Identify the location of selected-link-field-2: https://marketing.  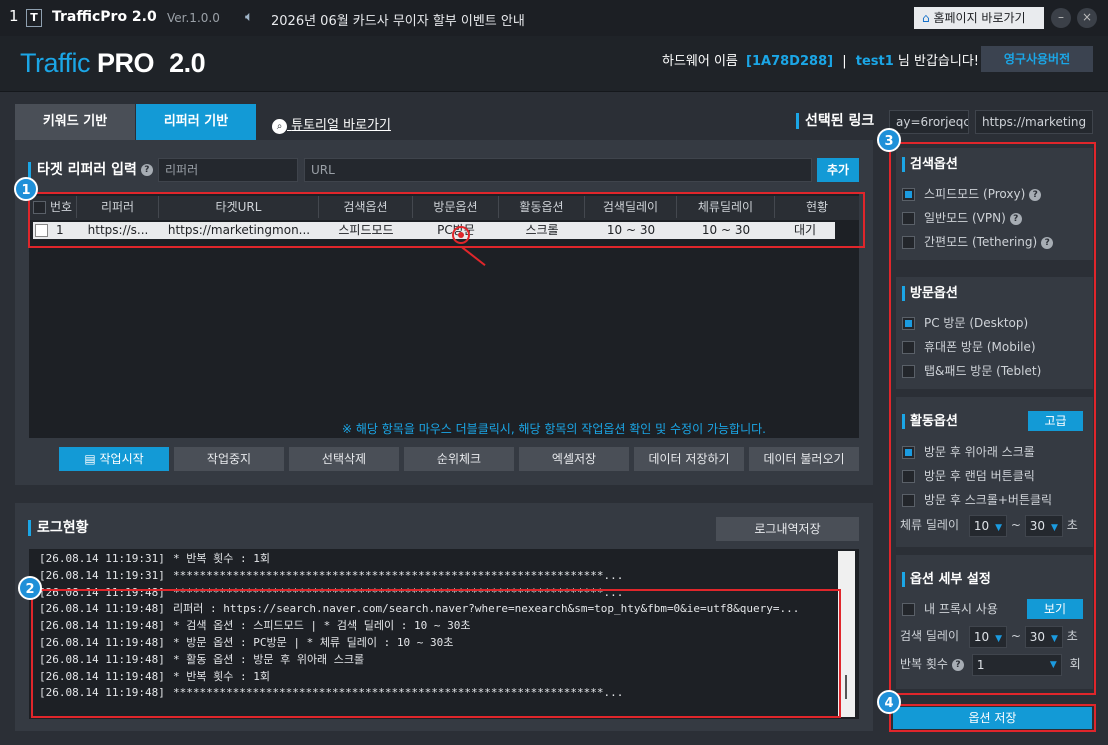
(1034, 122).